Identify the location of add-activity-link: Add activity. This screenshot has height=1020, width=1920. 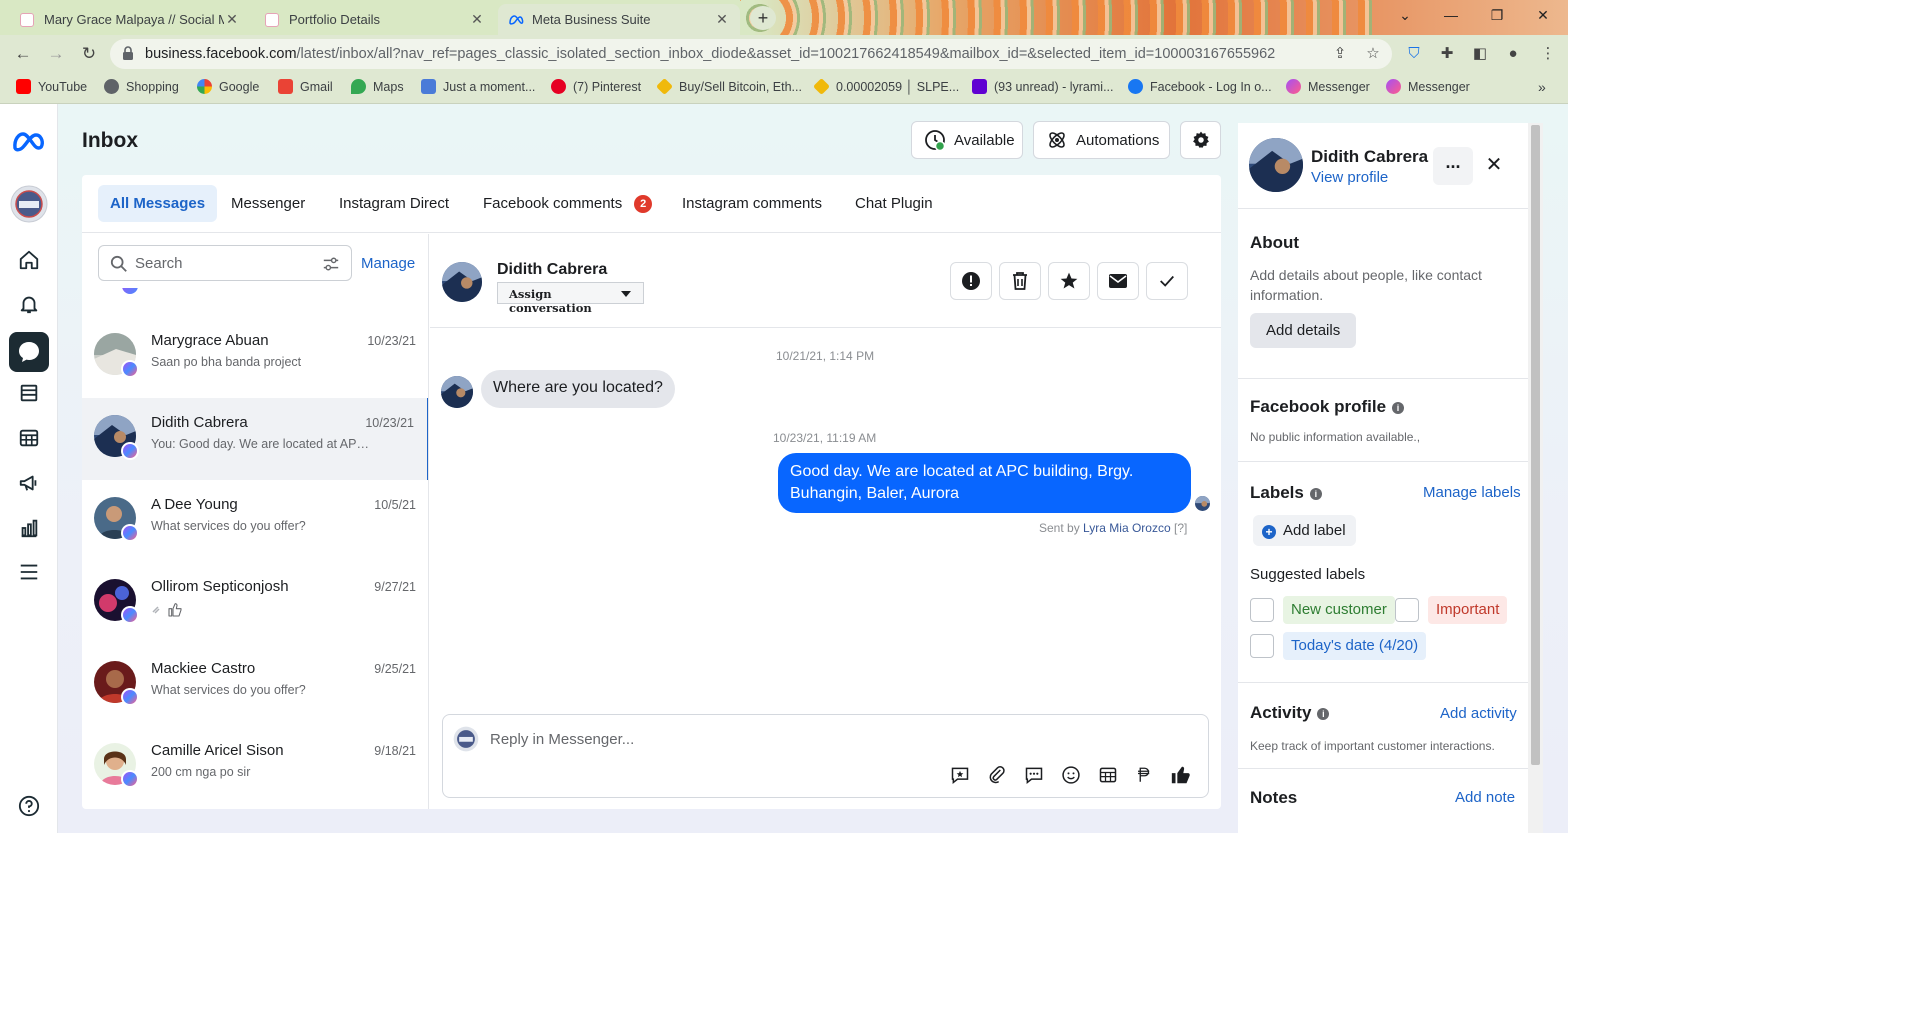
(1478, 713).